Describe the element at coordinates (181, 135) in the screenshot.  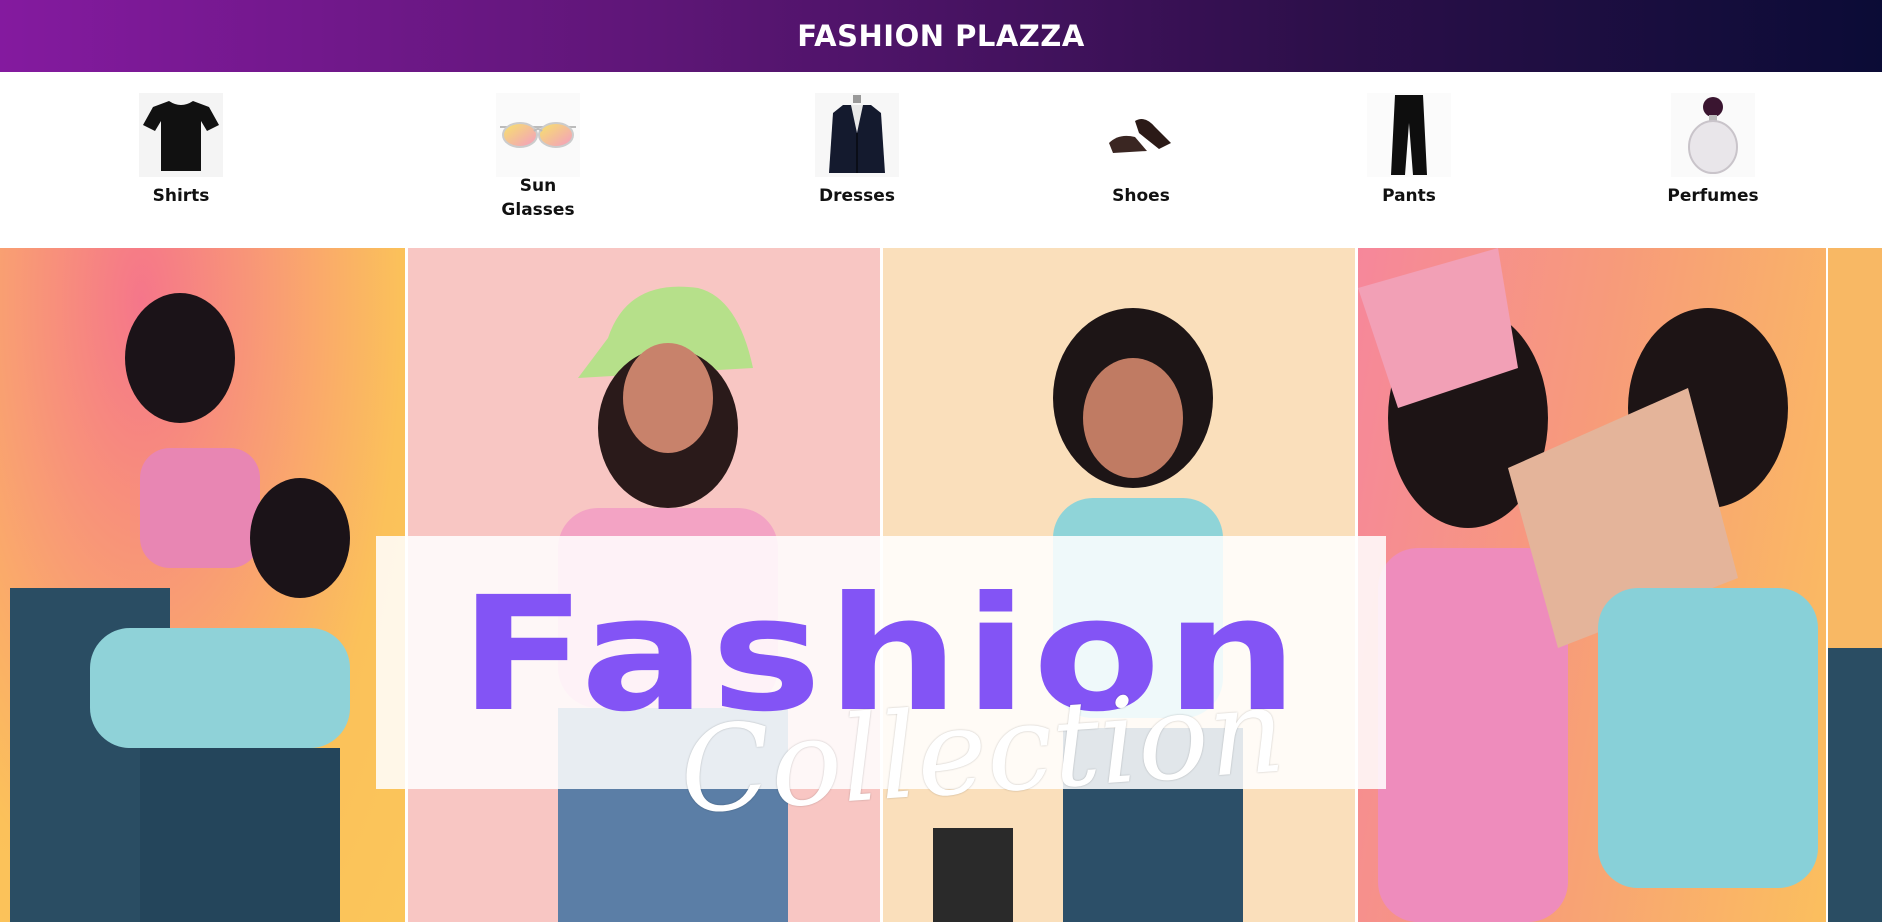
I see `tshirt-icon` at that location.